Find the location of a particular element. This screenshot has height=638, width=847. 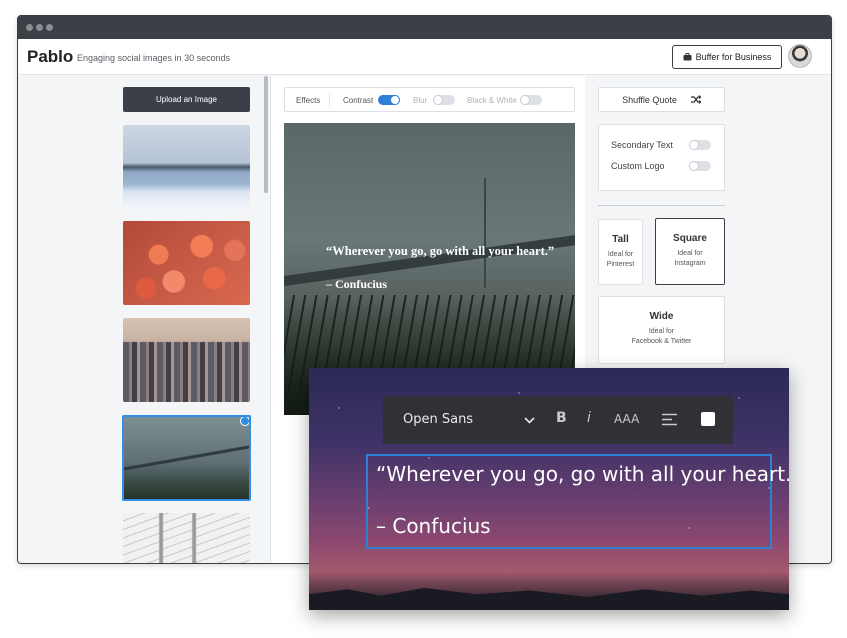

window-minimize-dot is located at coordinates (39, 27).